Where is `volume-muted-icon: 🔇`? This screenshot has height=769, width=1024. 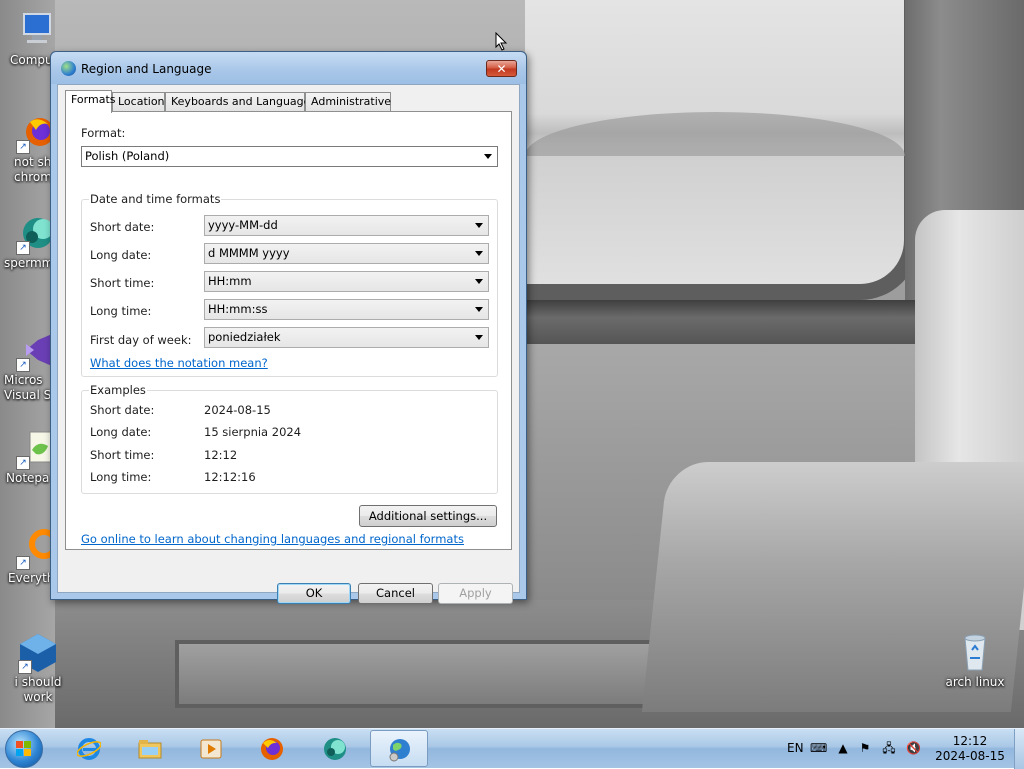
volume-muted-icon: 🔇 is located at coordinates (913, 748).